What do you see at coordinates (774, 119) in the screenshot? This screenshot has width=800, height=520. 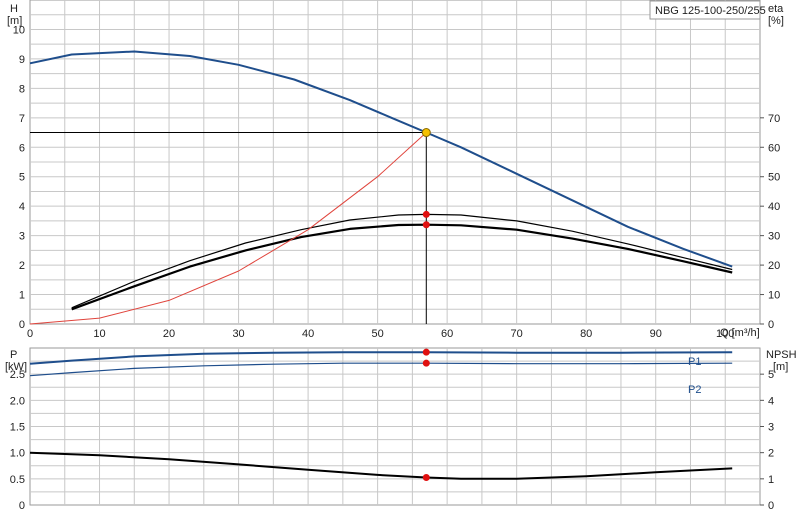 I see `right-tick-label: 70` at bounding box center [774, 119].